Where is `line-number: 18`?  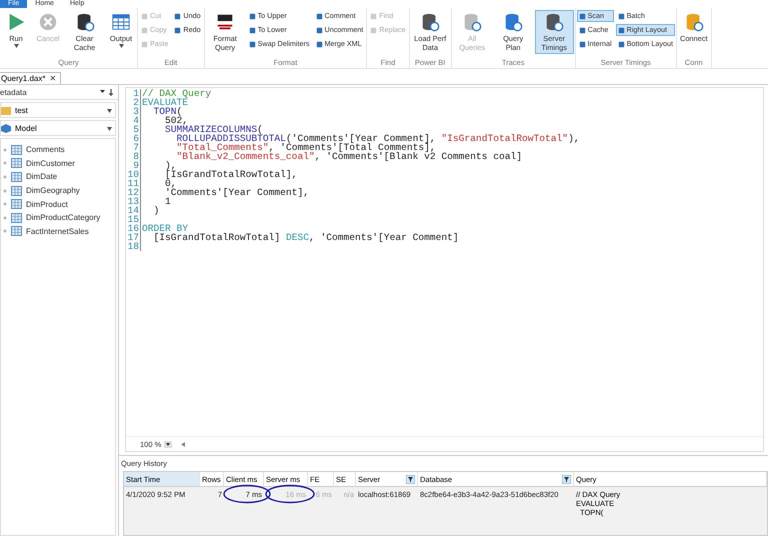
line-number: 18 is located at coordinates (133, 246).